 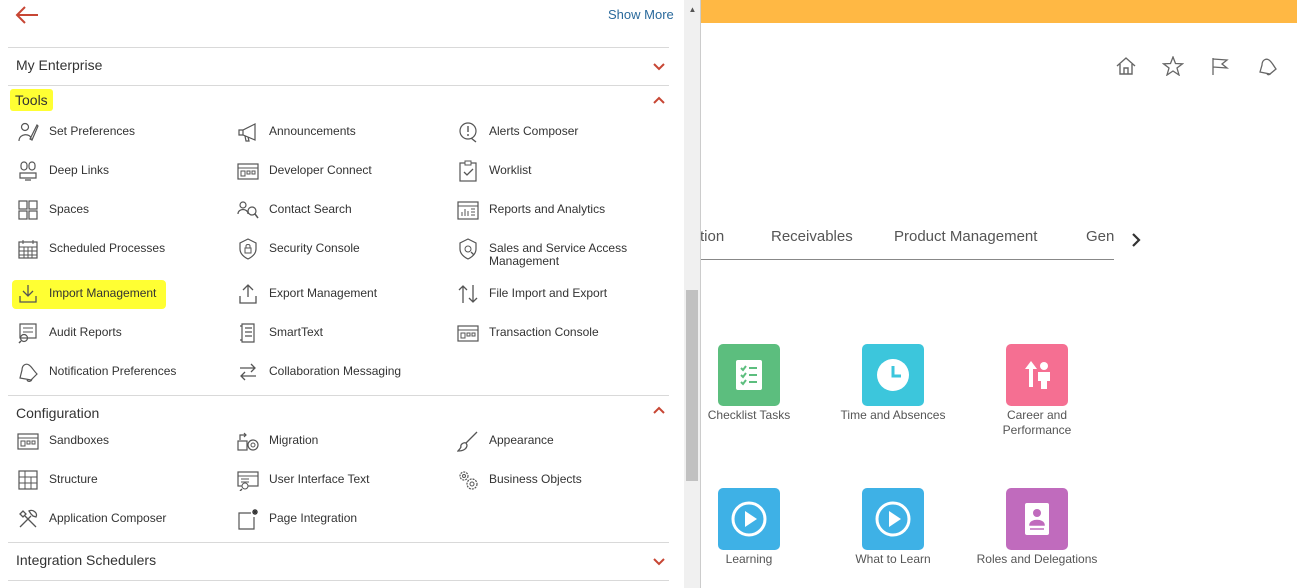 I want to click on clock-icon, so click(x=893, y=375).